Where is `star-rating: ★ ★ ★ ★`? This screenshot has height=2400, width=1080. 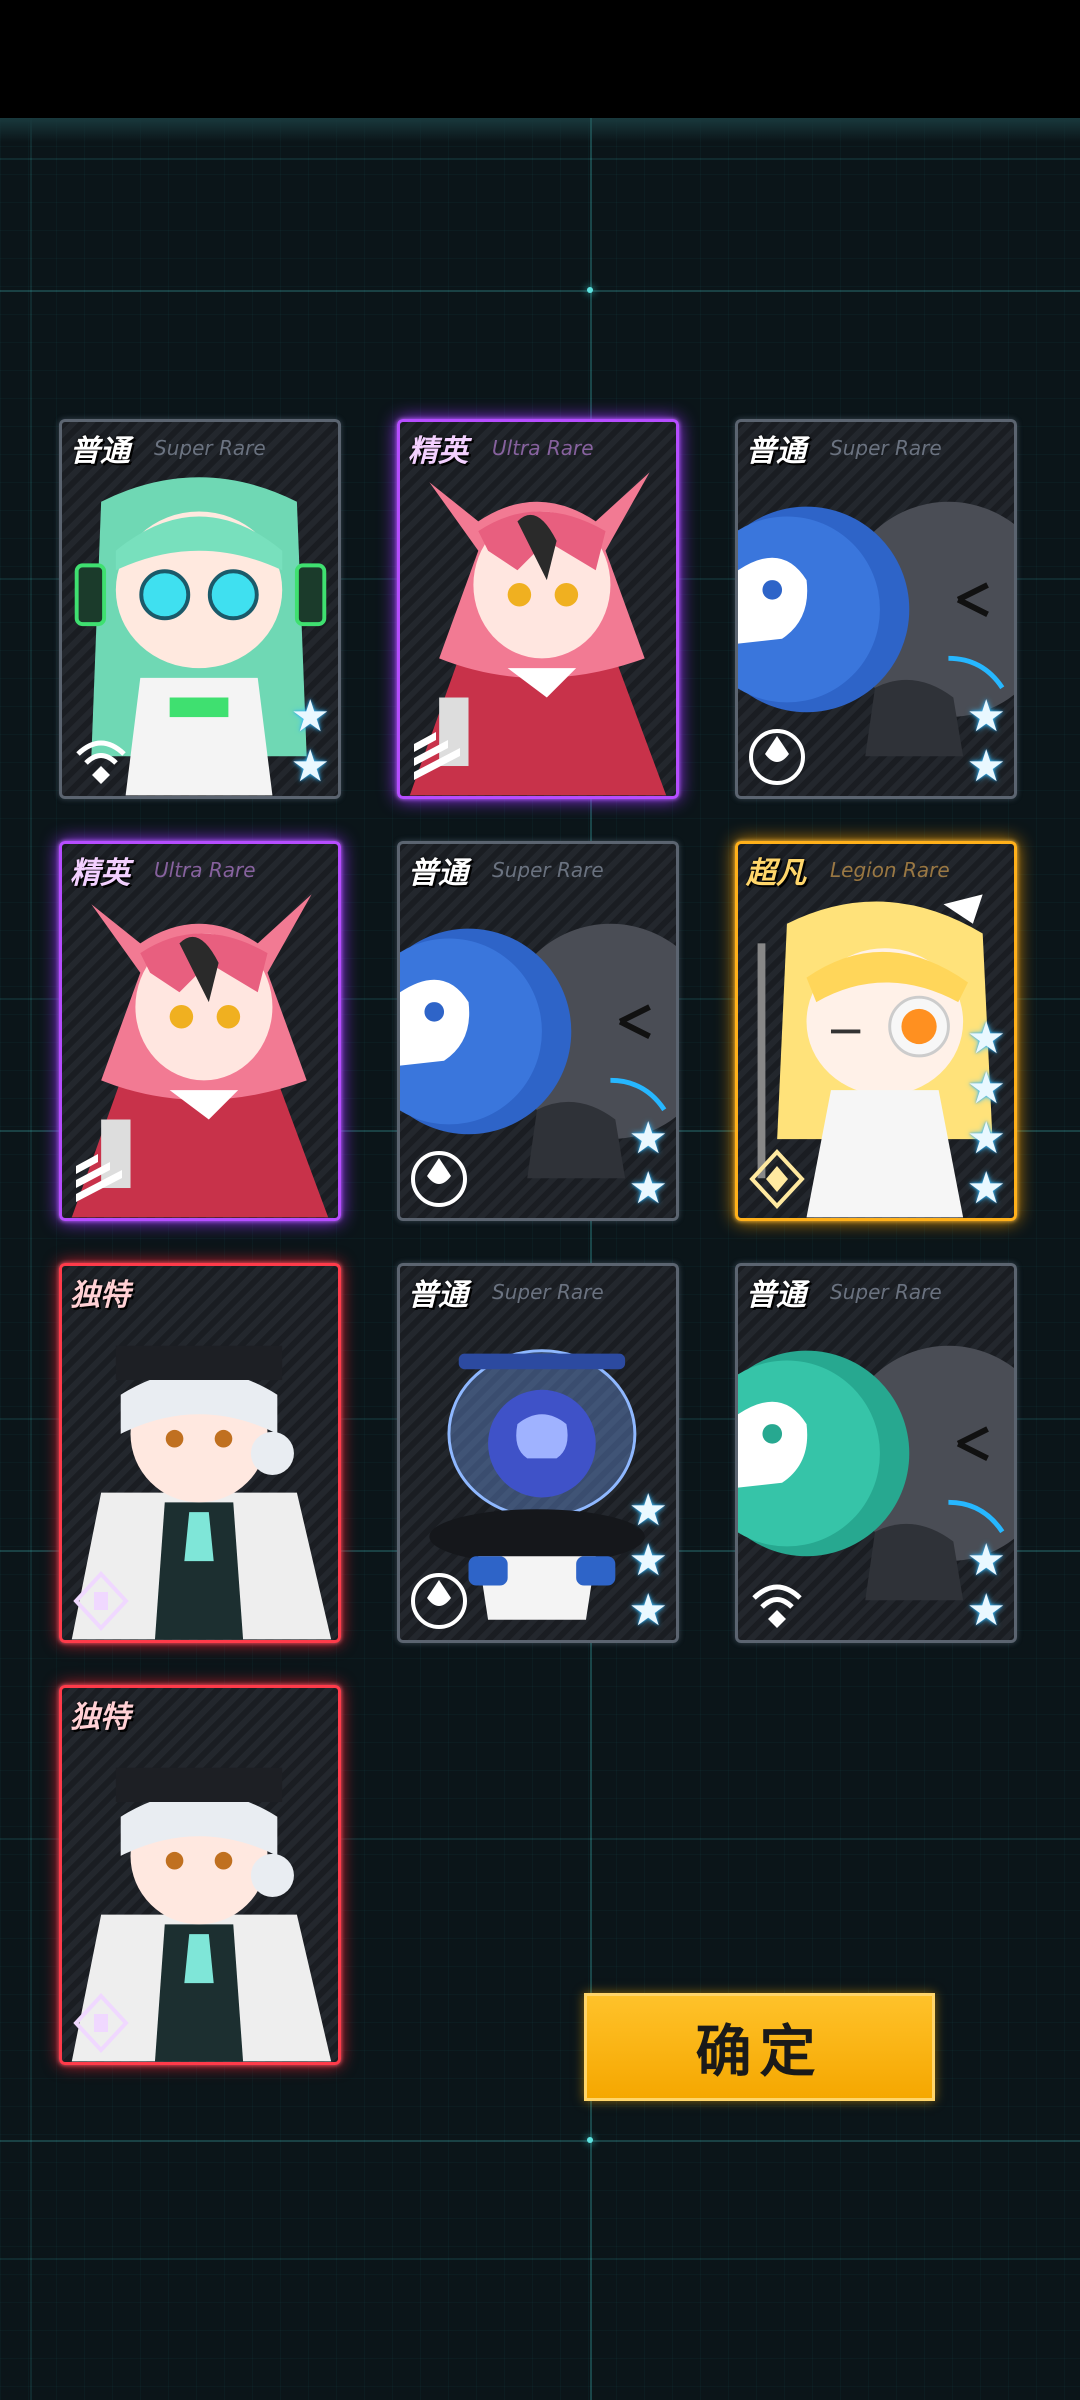 star-rating: ★ ★ ★ ★ is located at coordinates (986, 1114).